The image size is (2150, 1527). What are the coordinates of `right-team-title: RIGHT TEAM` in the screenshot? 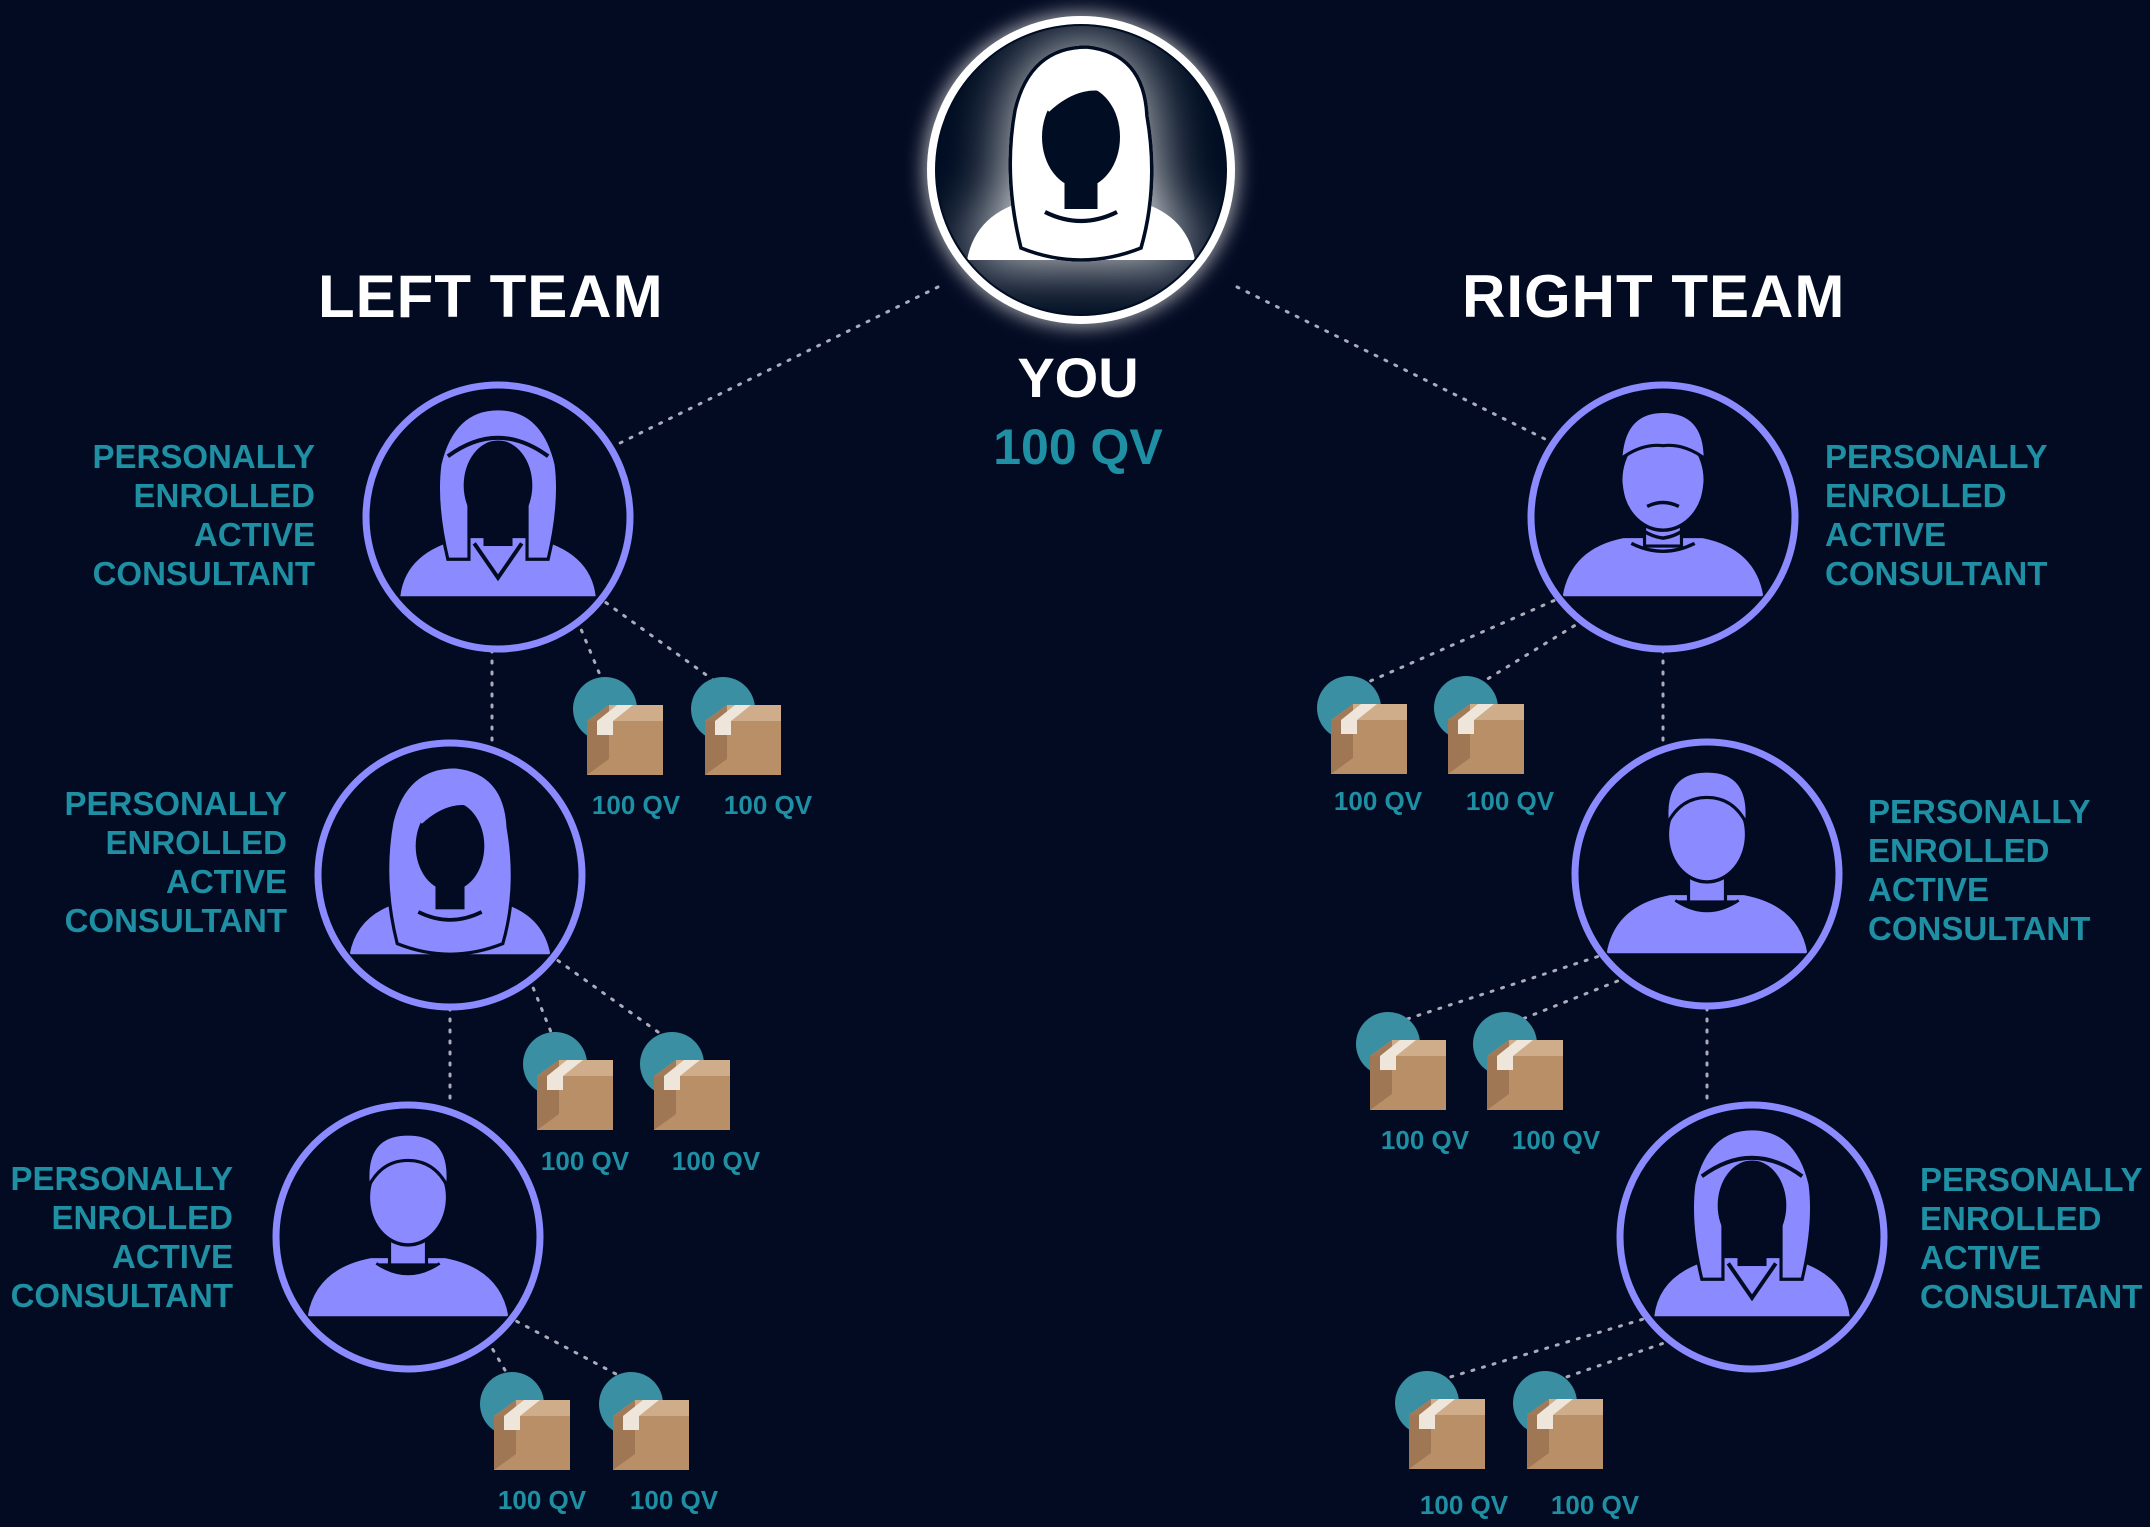 It's located at (1654, 296).